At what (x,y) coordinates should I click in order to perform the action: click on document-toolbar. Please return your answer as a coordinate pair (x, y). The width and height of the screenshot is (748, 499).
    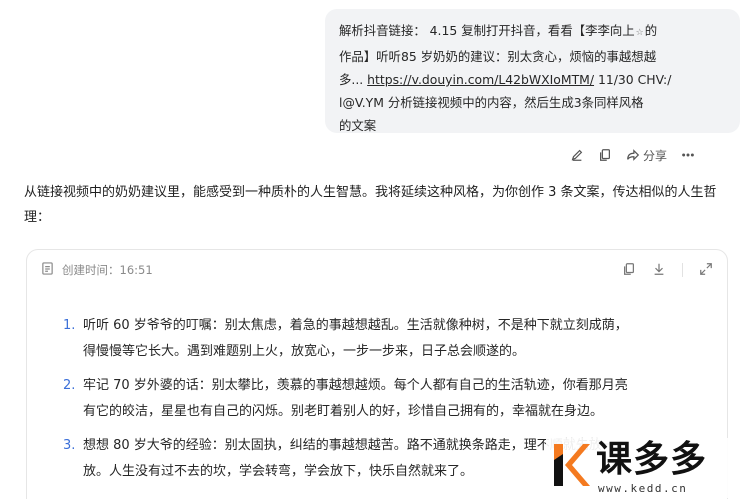
    Looking at the image, I should click on (667, 270).